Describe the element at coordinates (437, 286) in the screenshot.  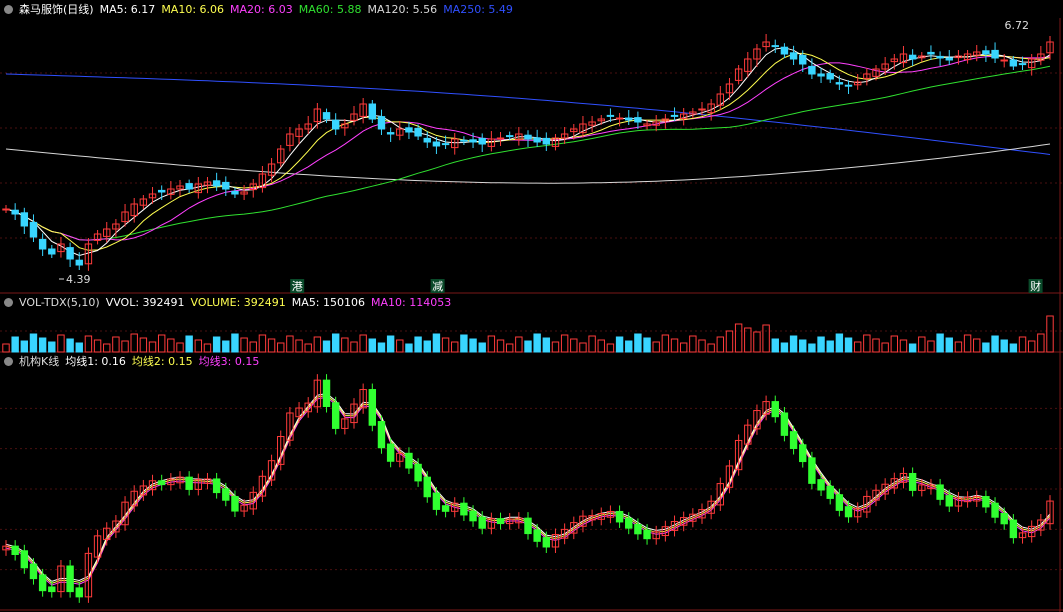
I see `event-marker-1: 减` at that location.